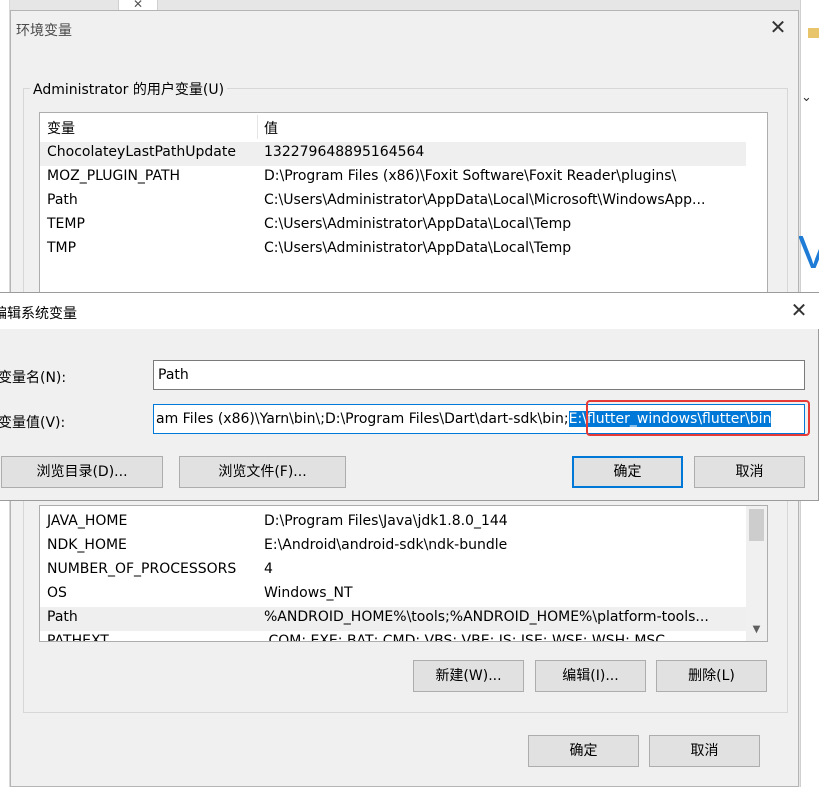 This screenshot has width=819, height=787. I want to click on delete-variable-button: 删除(L), so click(711, 676).